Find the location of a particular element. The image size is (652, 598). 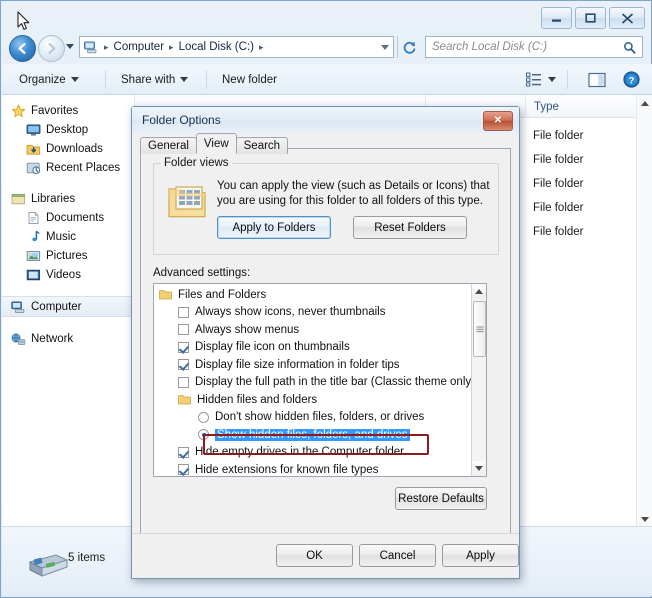

sidebar-item-videos: Videos is located at coordinates (68, 274).